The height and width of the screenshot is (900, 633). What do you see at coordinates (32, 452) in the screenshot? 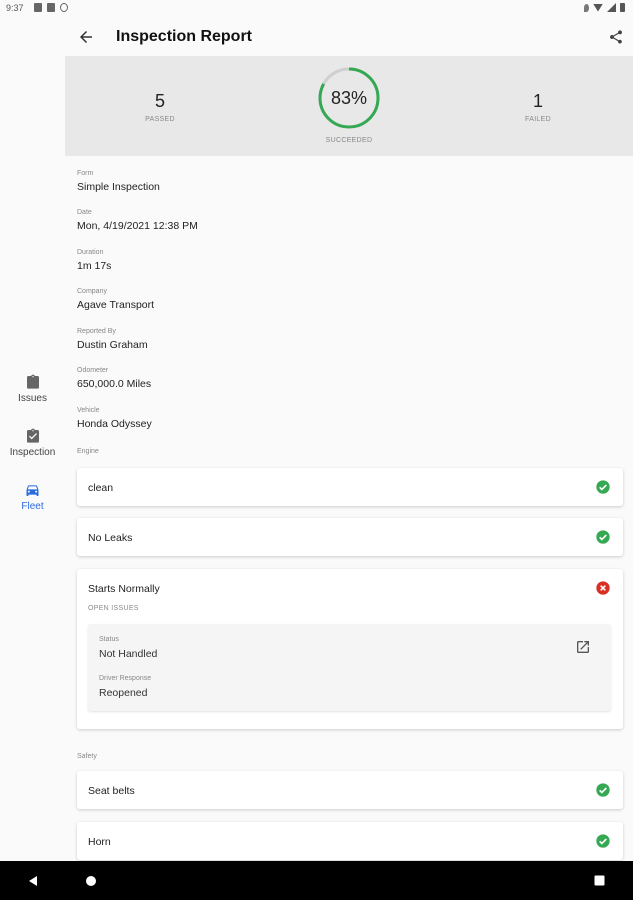
I see `nav-label-inspection: Inspection` at bounding box center [32, 452].